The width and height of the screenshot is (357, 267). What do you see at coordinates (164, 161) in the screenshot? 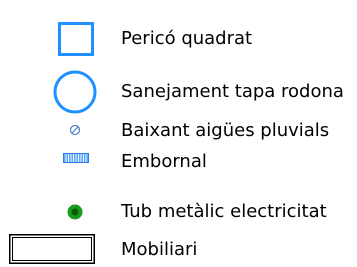
I see `legend-label: Embornal` at bounding box center [164, 161].